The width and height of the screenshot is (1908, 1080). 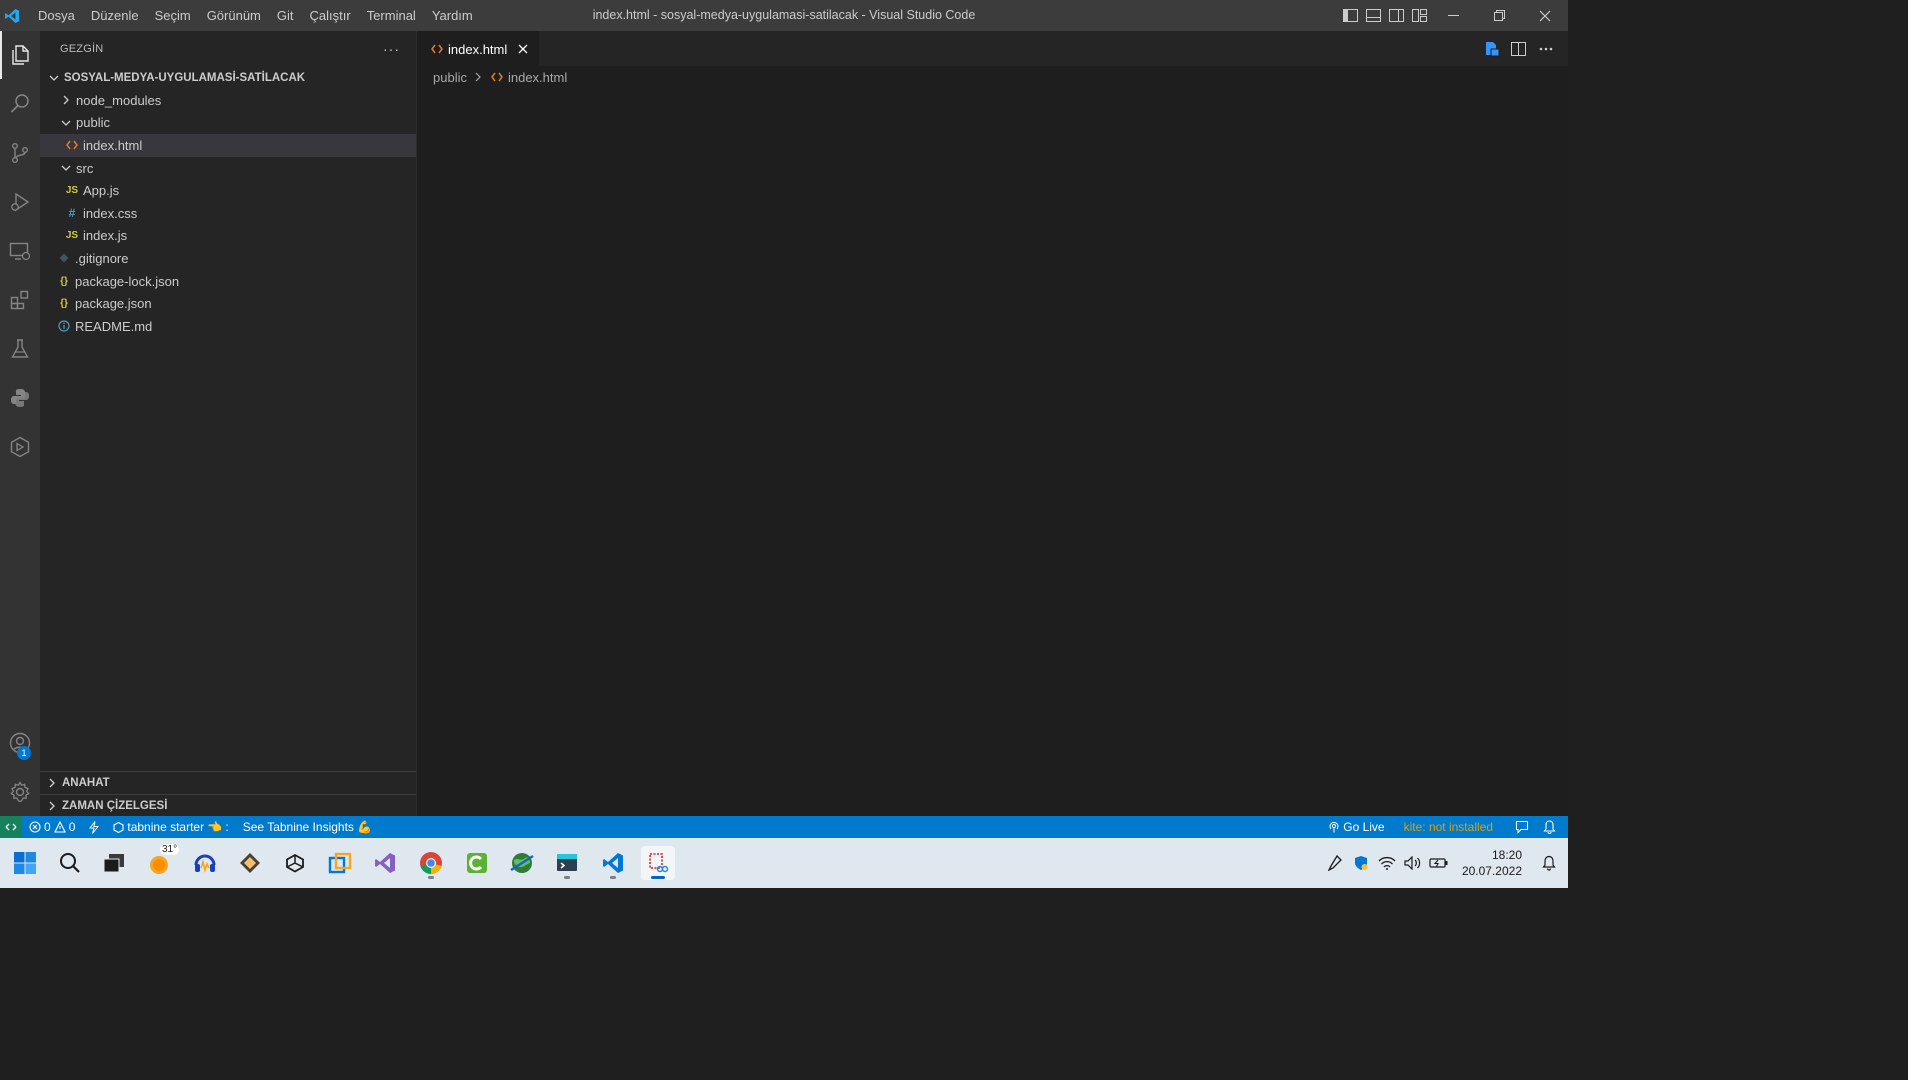 What do you see at coordinates (1419, 15) in the screenshot?
I see `customize-layout-icon` at bounding box center [1419, 15].